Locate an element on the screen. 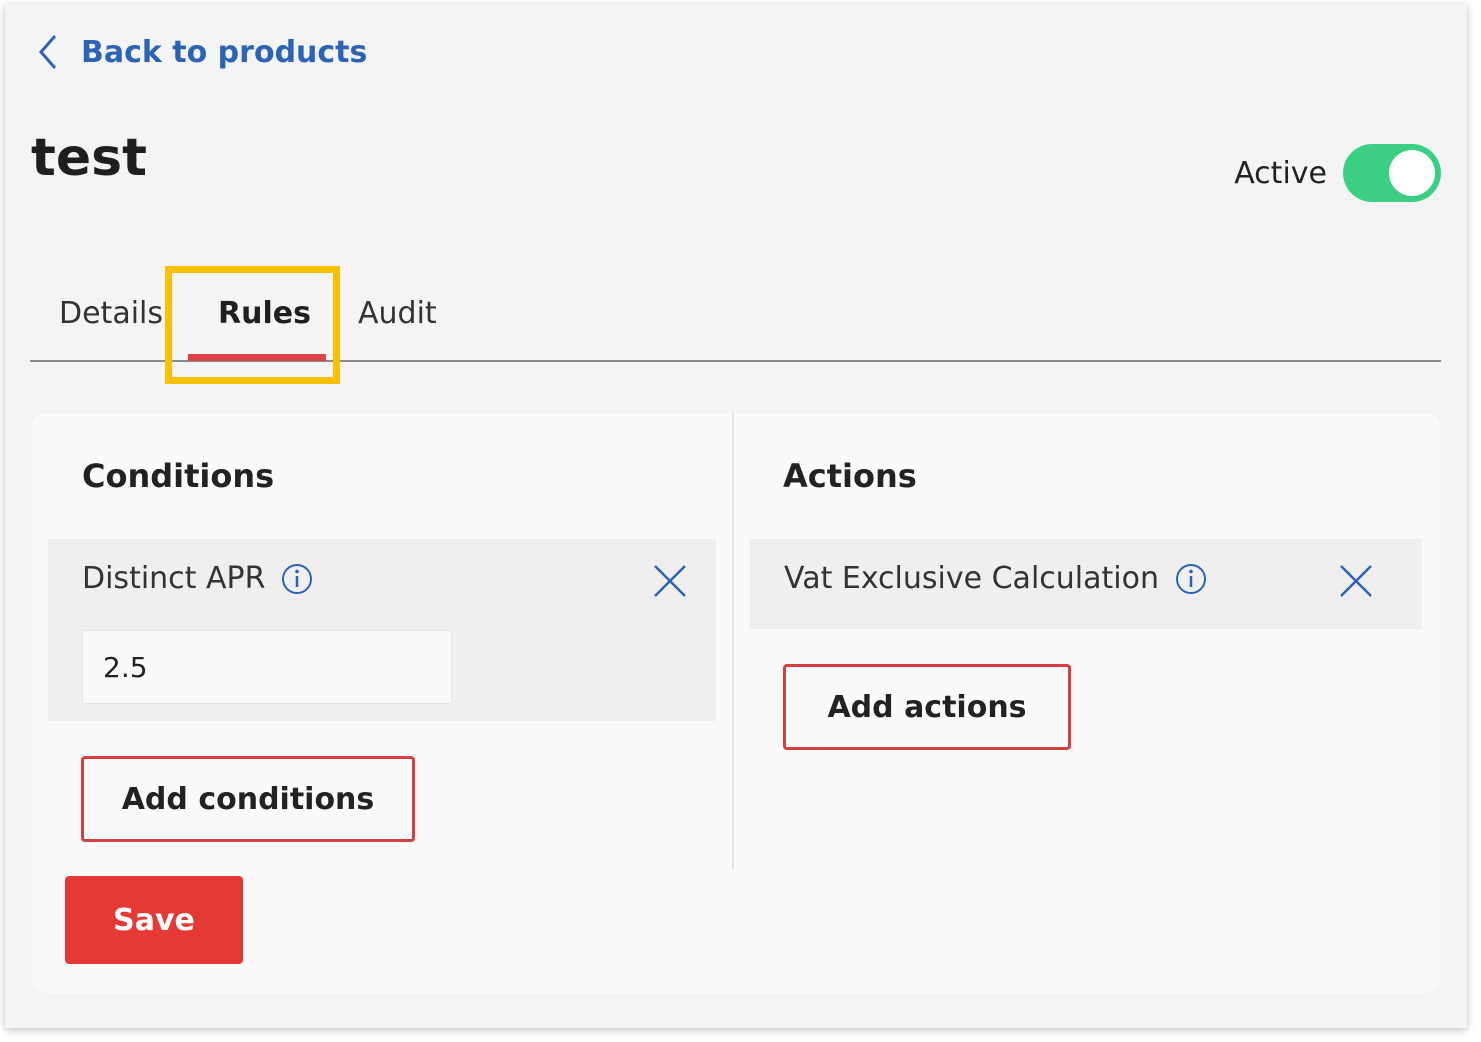 The width and height of the screenshot is (1481, 1042). action-label: Vat Exclusive Calculation is located at coordinates (995, 578).